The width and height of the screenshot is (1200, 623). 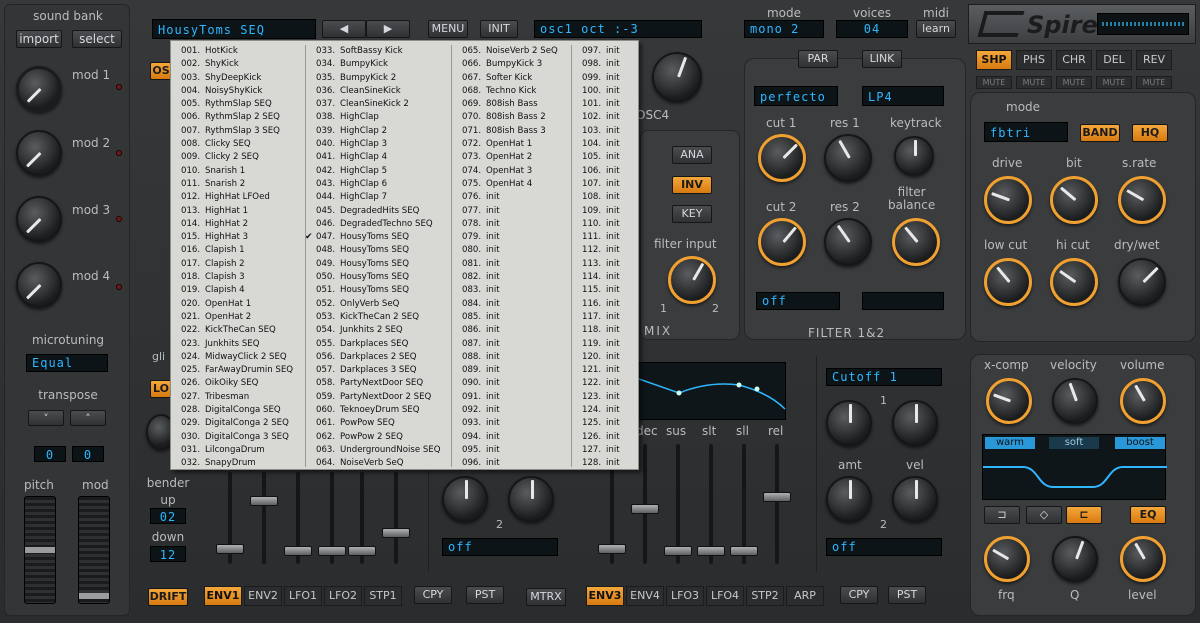 I want to click on filter2-mode-display, so click(x=903, y=301).